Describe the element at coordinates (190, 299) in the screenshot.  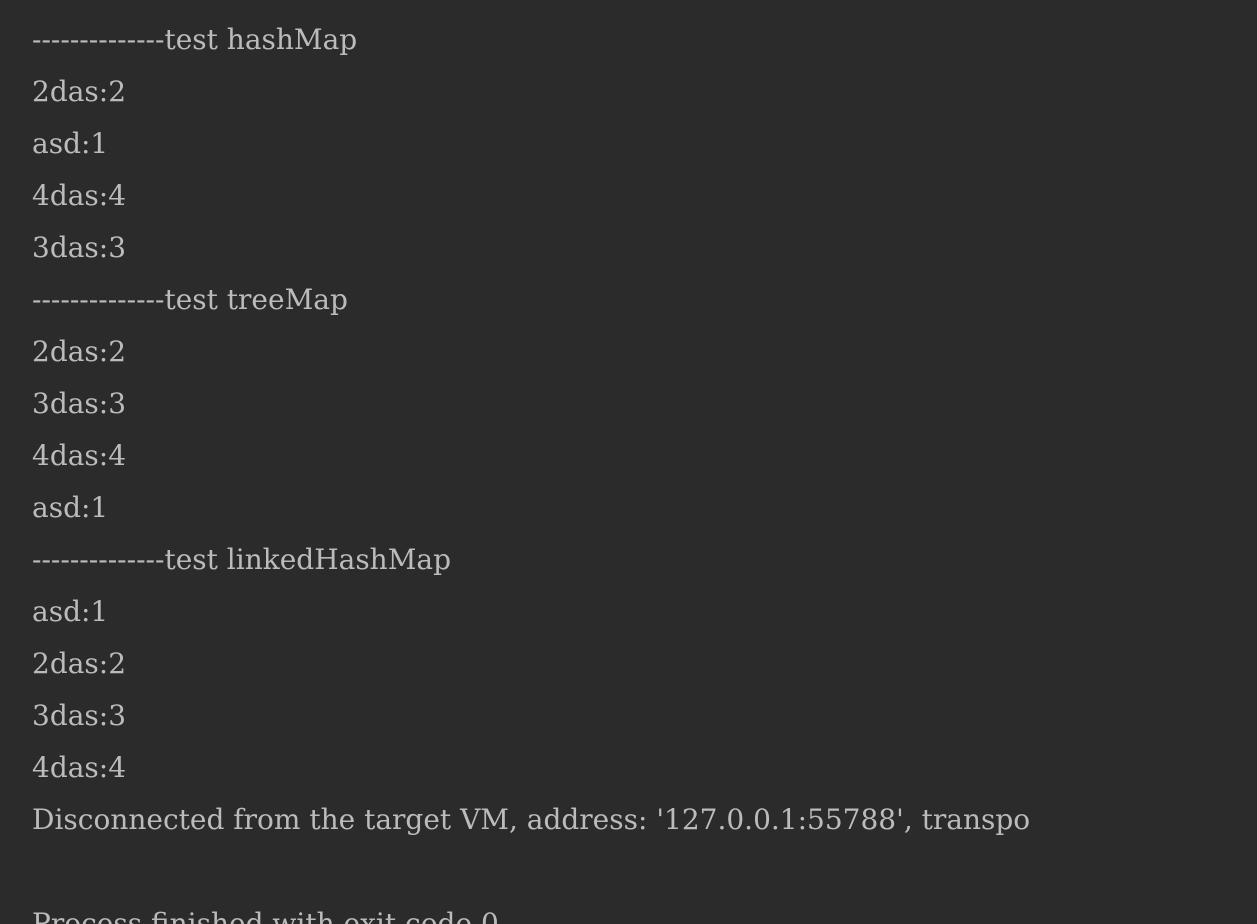
I see `console-line: --------------test treeMap` at that location.